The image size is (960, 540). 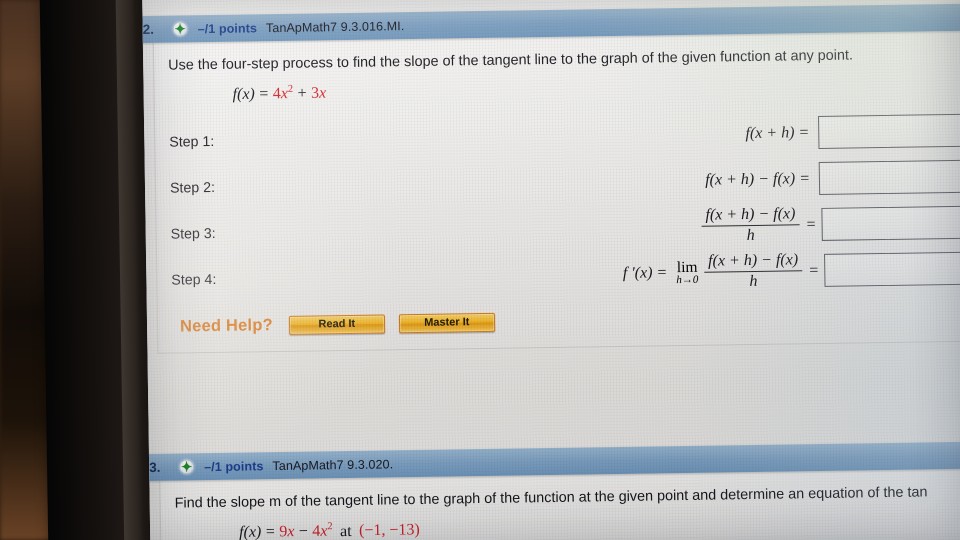 I want to click on read-it-button: Read It, so click(x=336, y=324).